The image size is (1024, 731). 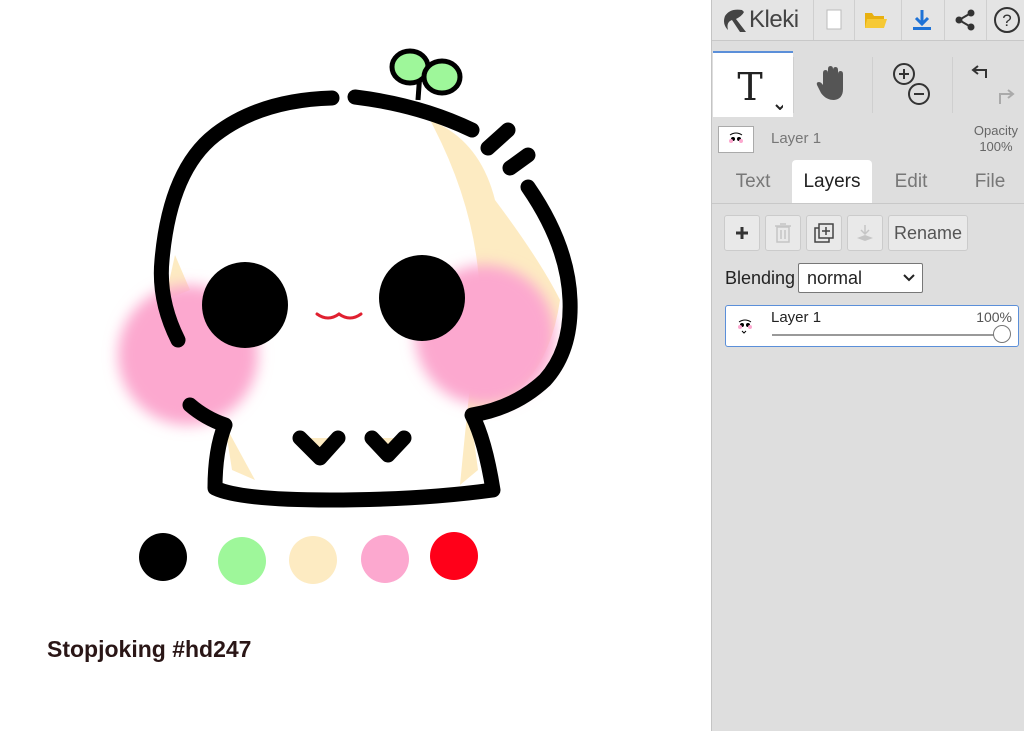 What do you see at coordinates (911, 181) in the screenshot?
I see `tab-edit: Edit` at bounding box center [911, 181].